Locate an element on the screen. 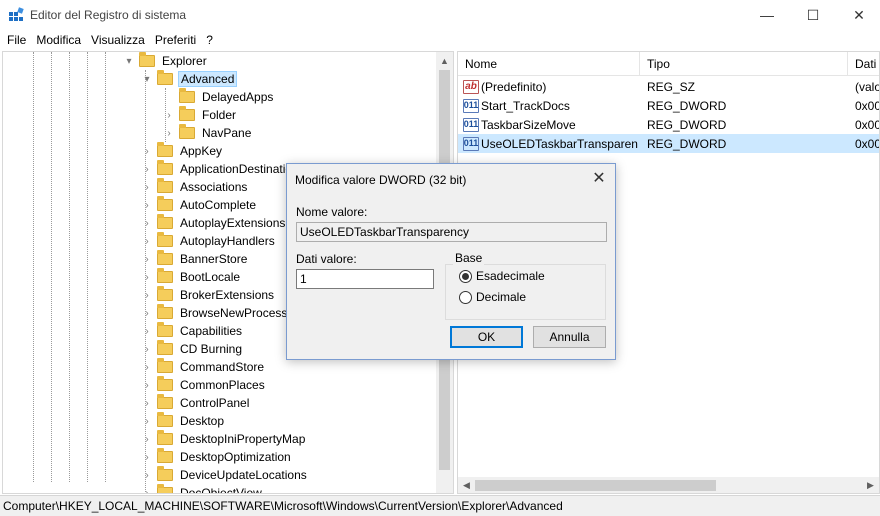 This screenshot has height=516, width=880. minimize-button: — is located at coordinates (767, 15).